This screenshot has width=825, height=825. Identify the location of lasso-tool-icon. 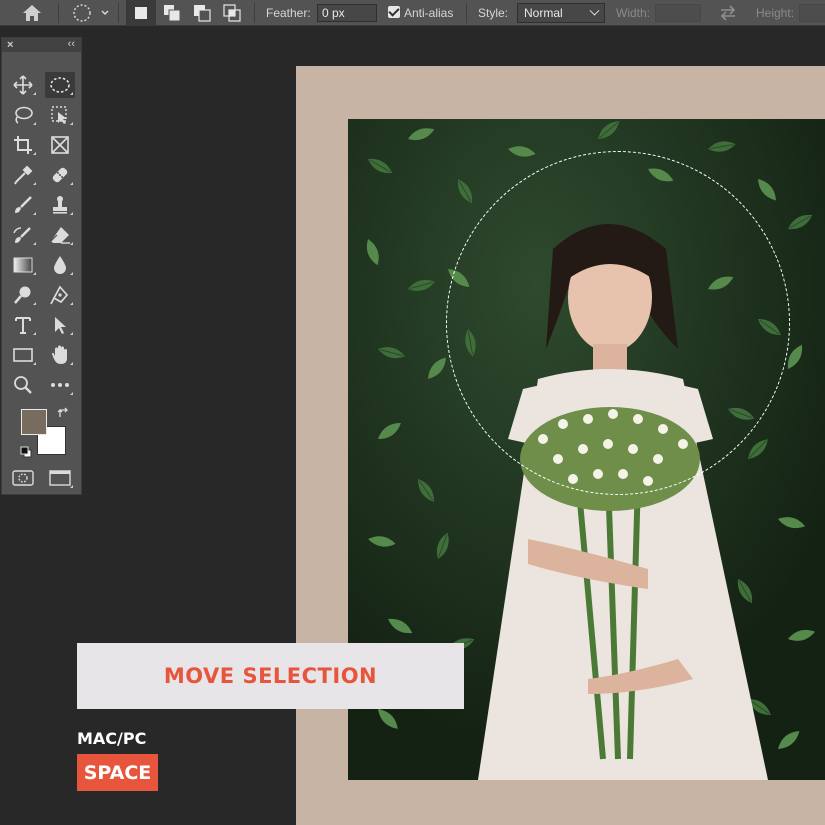
(23, 115).